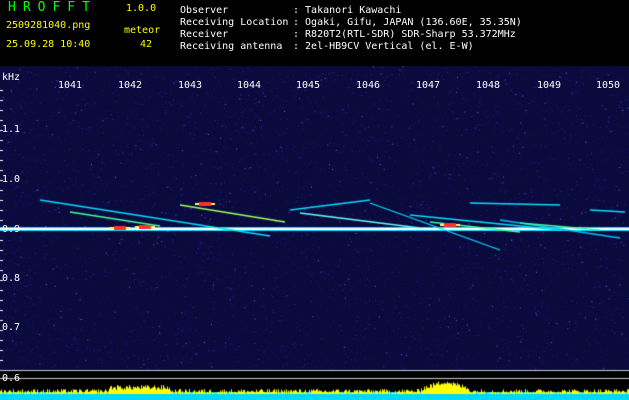 The width and height of the screenshot is (629, 400). What do you see at coordinates (11, 278) in the screenshot?
I see `freq-tick: 0.8` at bounding box center [11, 278].